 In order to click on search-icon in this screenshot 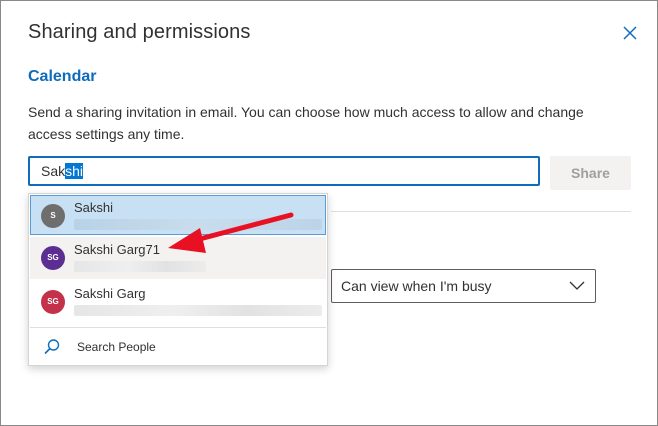, I will do `click(52, 347)`.